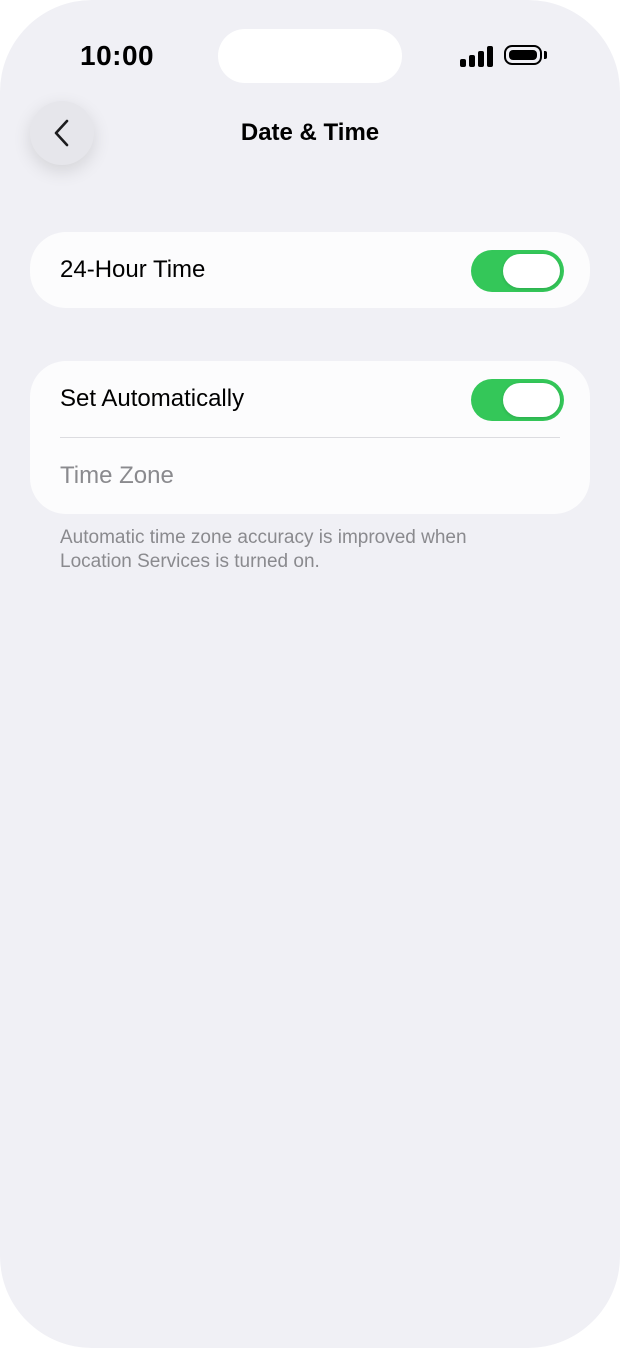 The height and width of the screenshot is (1348, 620). Describe the element at coordinates (310, 476) in the screenshot. I see `row-time-zone: Time Zone` at that location.